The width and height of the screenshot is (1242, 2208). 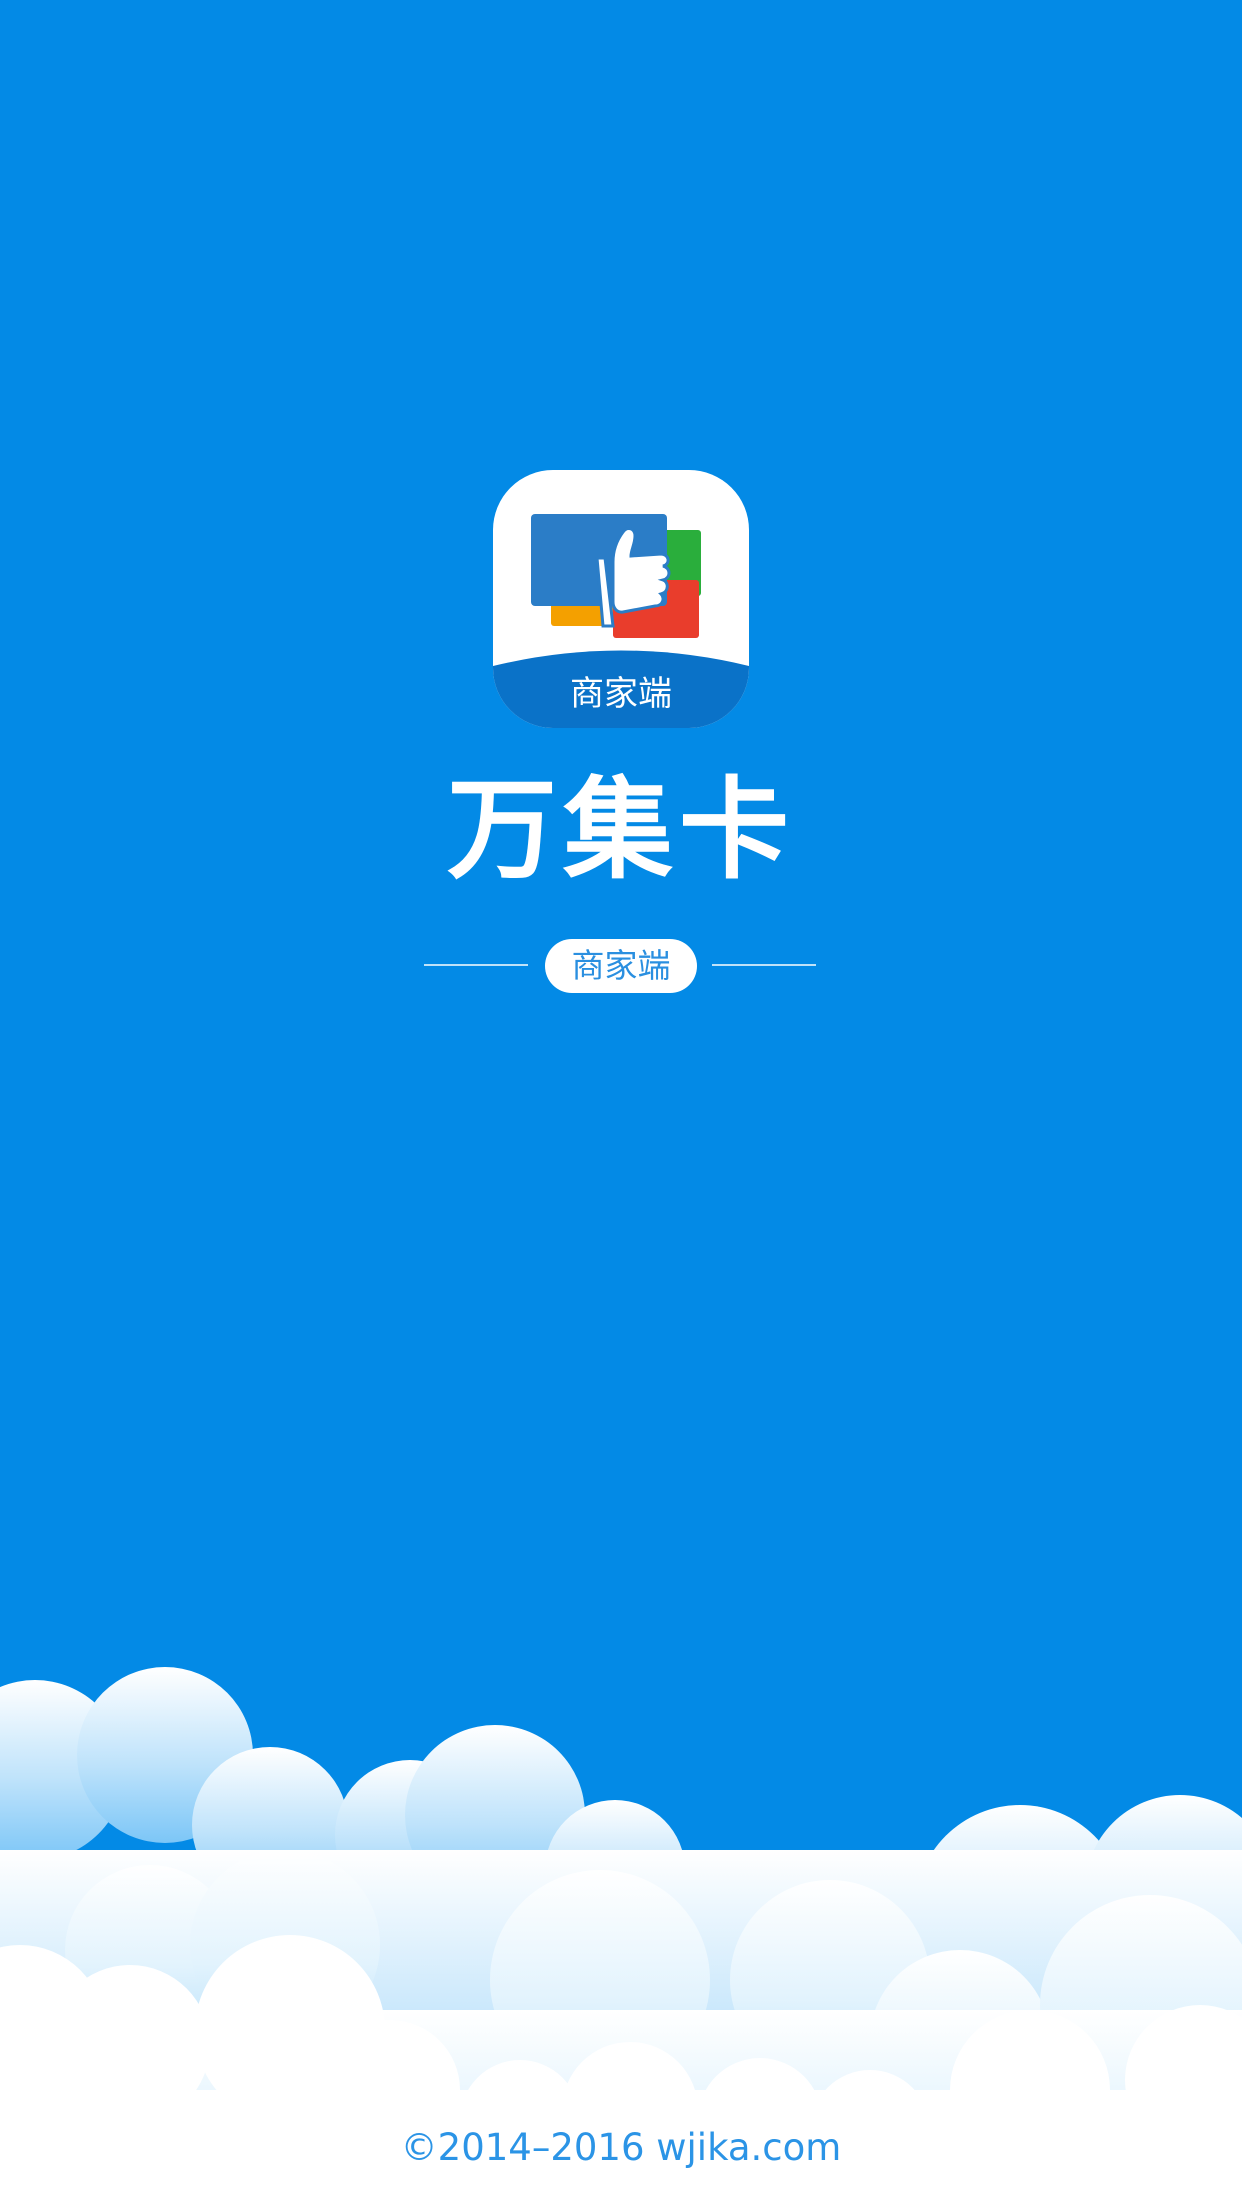 I want to click on divider-right, so click(x=764, y=965).